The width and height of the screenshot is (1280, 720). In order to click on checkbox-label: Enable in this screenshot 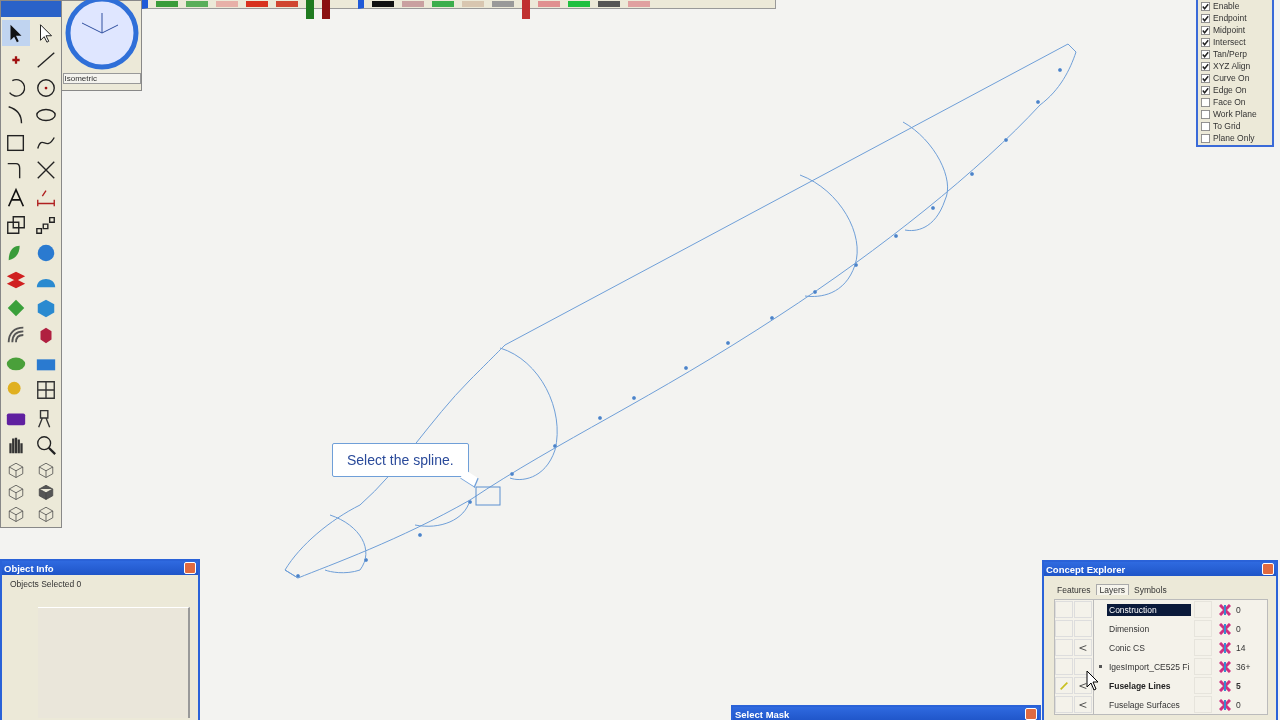, I will do `click(1226, 6)`.